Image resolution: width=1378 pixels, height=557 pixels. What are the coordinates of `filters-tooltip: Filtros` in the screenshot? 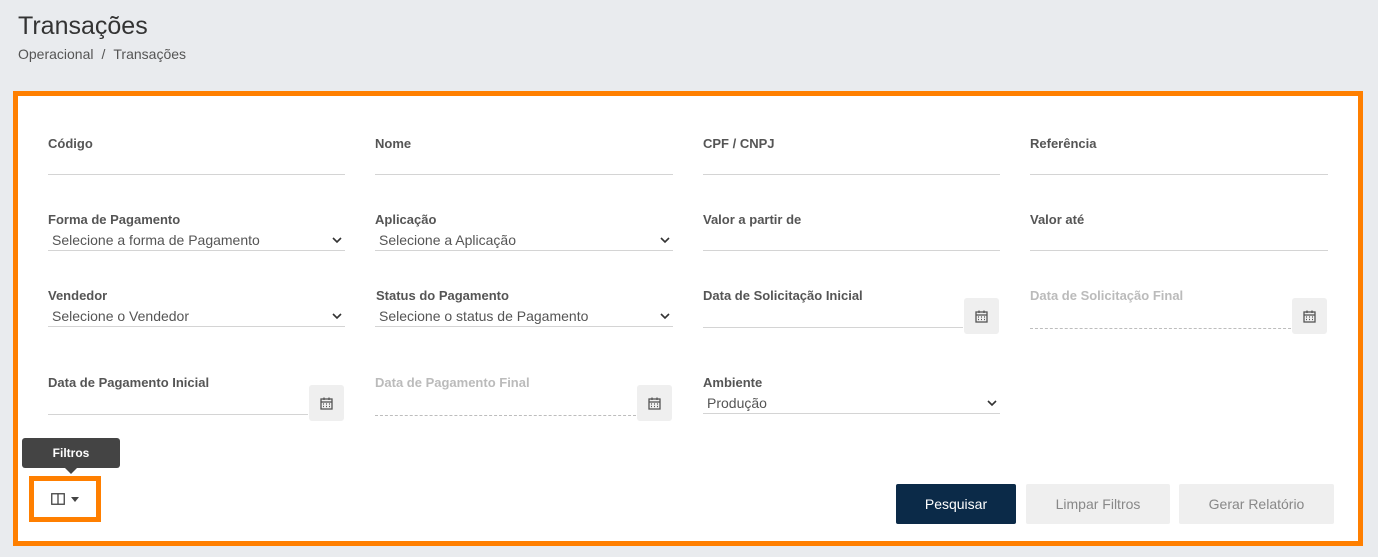 It's located at (71, 456).